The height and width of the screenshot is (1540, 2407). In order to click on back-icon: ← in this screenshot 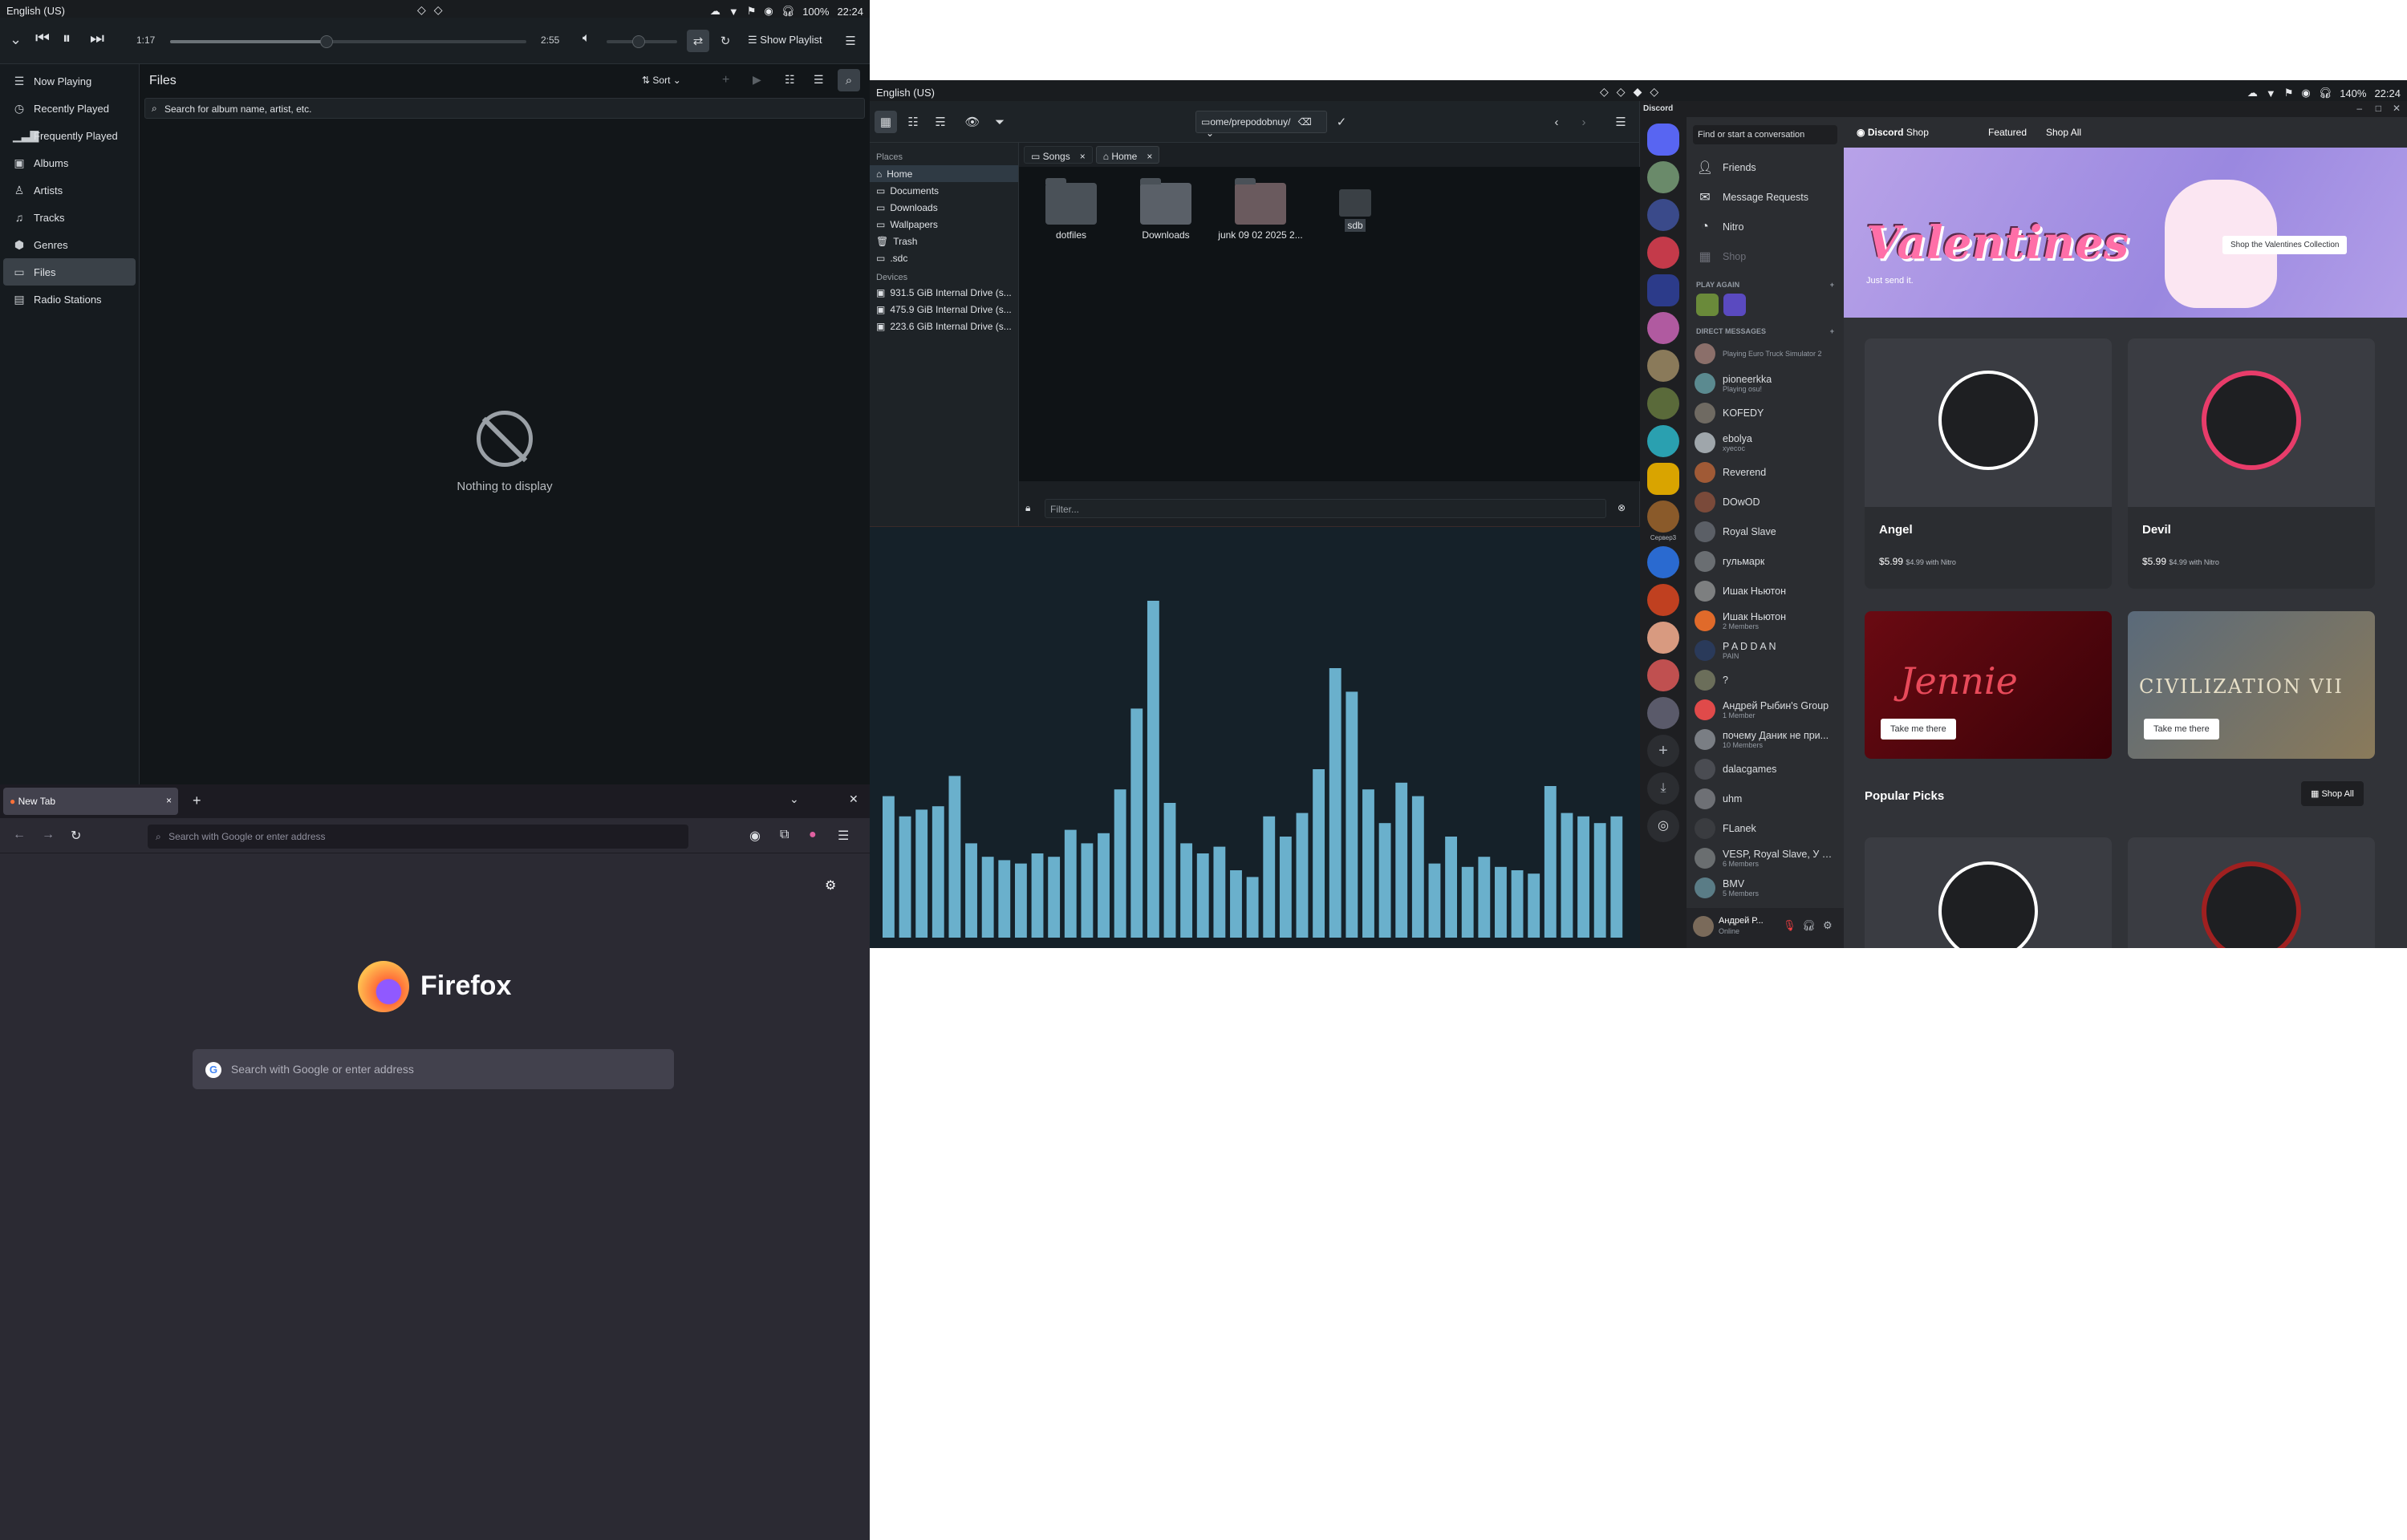, I will do `click(20, 835)`.